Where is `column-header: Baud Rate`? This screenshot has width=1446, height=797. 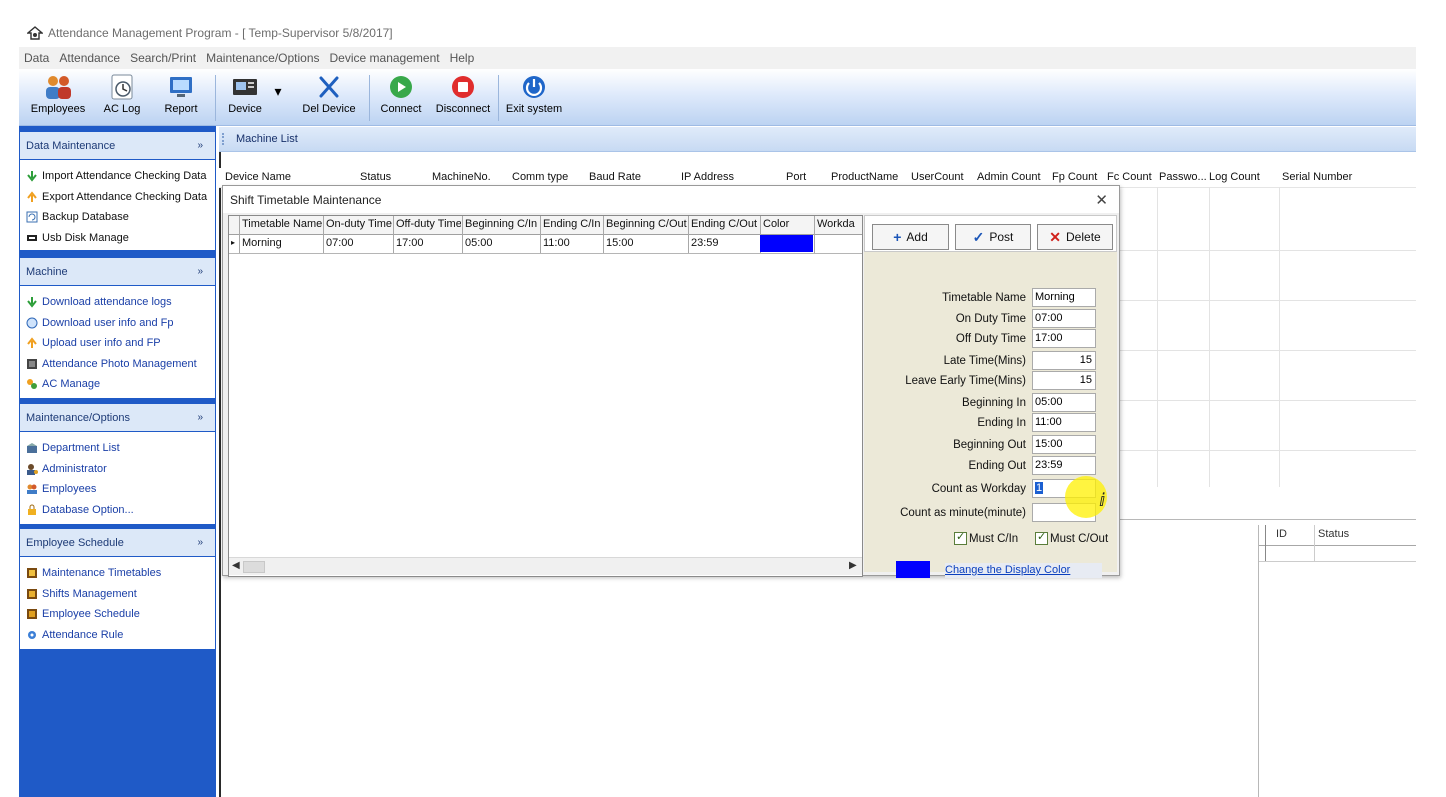
column-header: Baud Rate is located at coordinates (615, 177).